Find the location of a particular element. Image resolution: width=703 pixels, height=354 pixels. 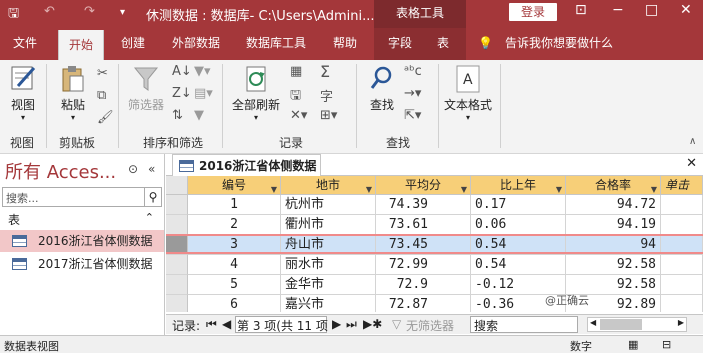

column-header: 平均分 ▼ is located at coordinates (423, 185).